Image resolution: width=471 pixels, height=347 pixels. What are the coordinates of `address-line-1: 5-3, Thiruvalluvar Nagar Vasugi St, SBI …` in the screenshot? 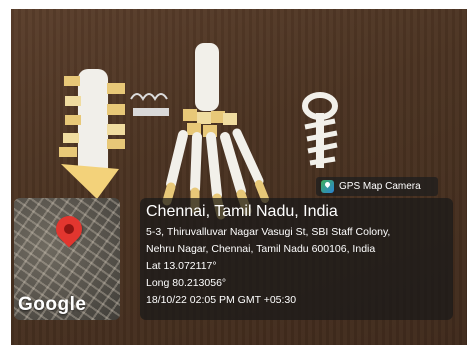 It's located at (268, 232).